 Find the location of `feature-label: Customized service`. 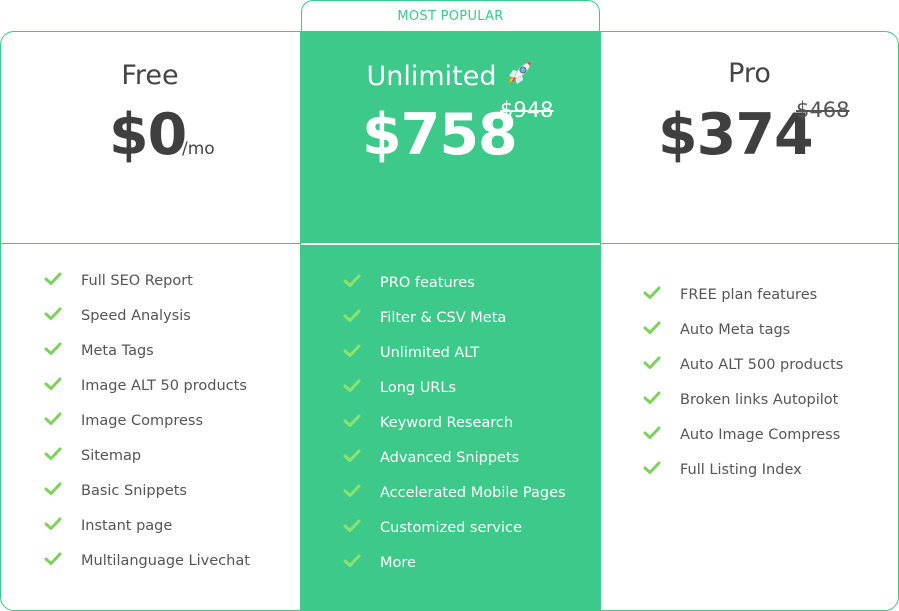

feature-label: Customized service is located at coordinates (451, 528).